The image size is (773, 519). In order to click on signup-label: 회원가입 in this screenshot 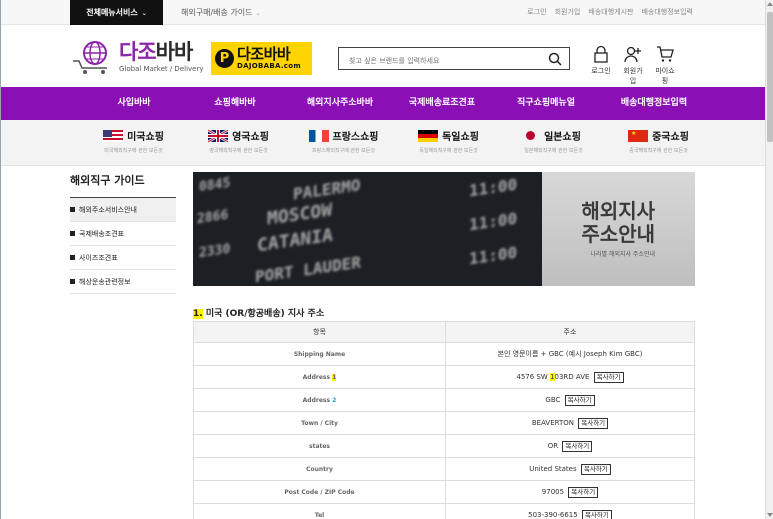, I will do `click(633, 76)`.